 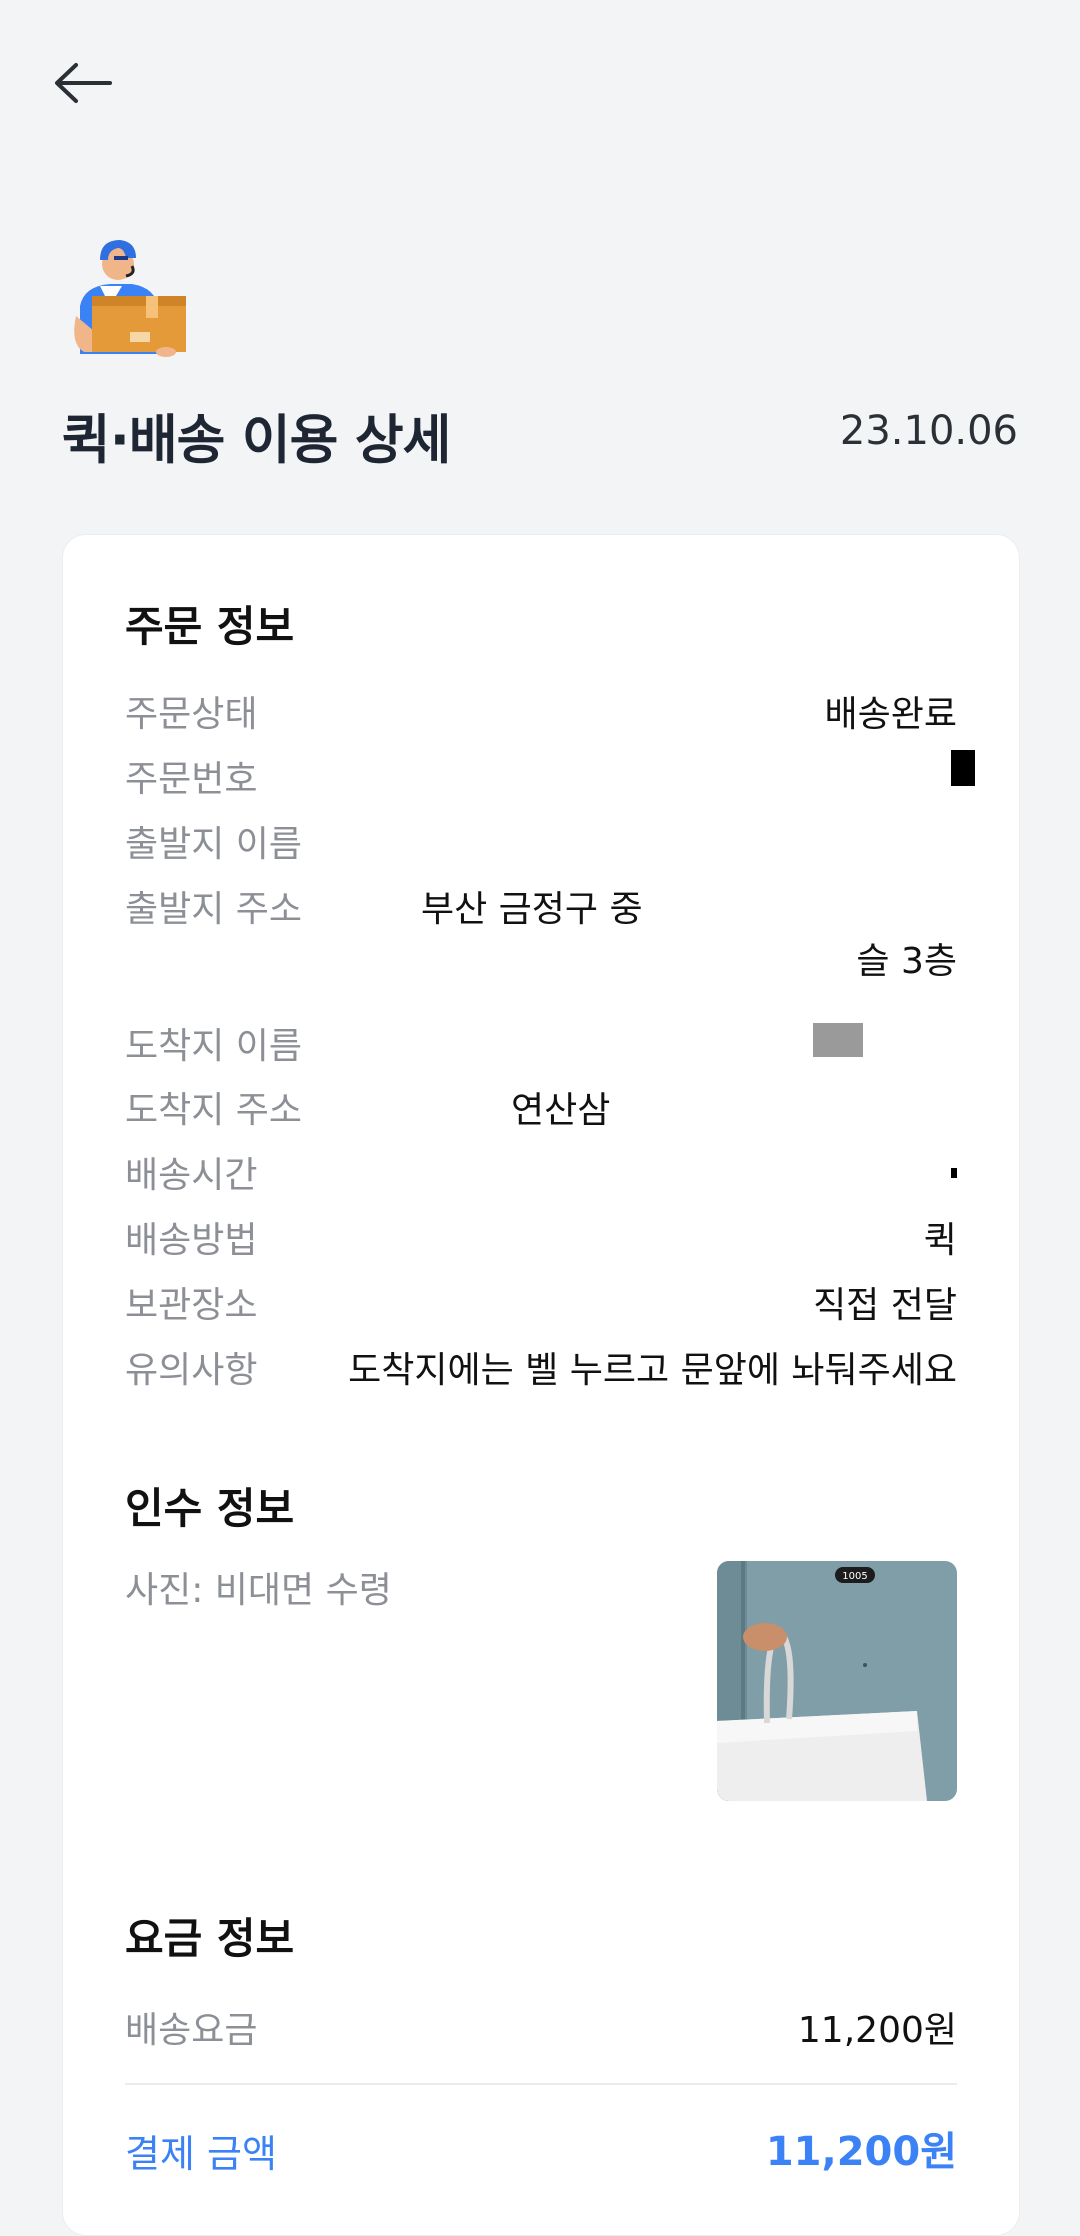 I want to click on order-status-label: 주문상태, so click(x=191, y=714).